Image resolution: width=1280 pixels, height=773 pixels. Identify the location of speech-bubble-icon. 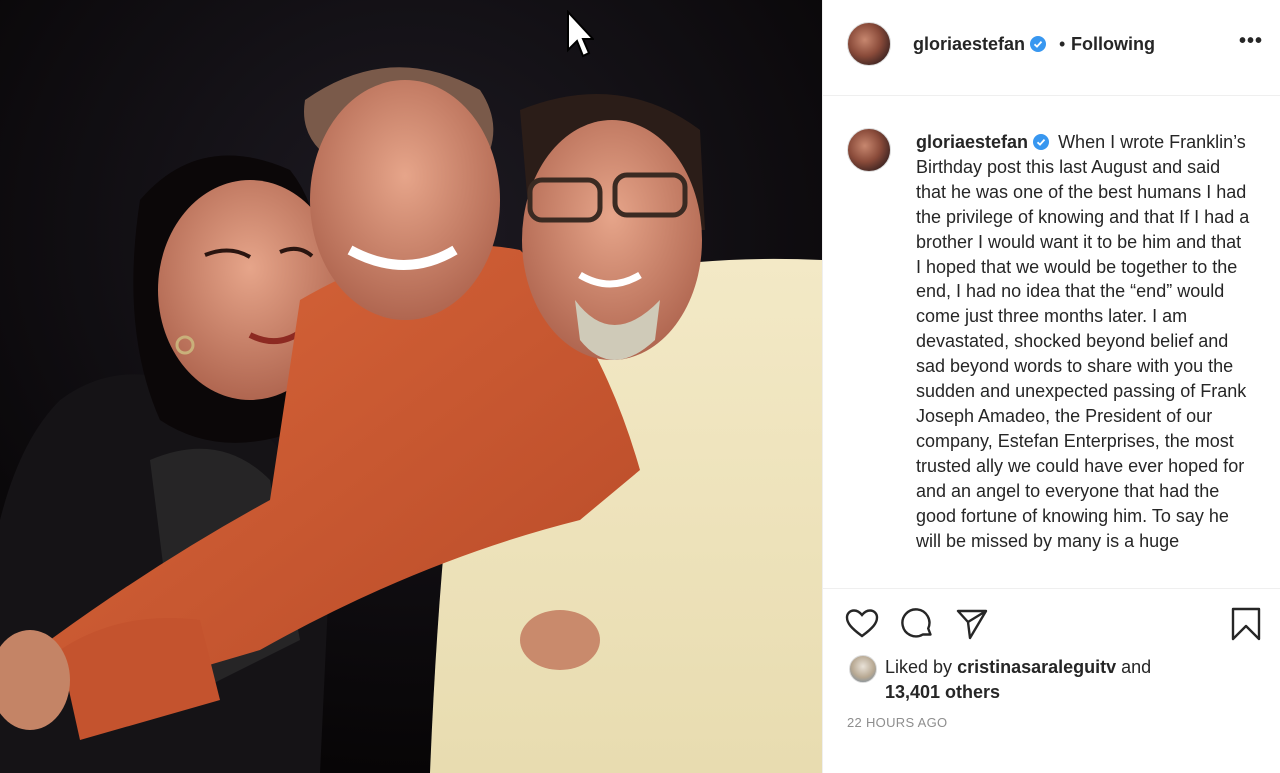
(918, 624).